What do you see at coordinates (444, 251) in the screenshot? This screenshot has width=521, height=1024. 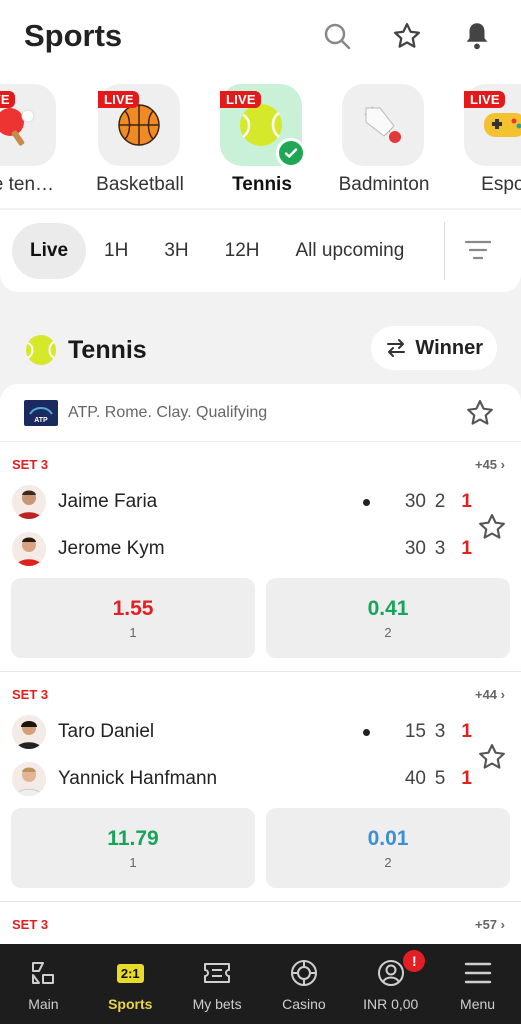 I see `divider` at bounding box center [444, 251].